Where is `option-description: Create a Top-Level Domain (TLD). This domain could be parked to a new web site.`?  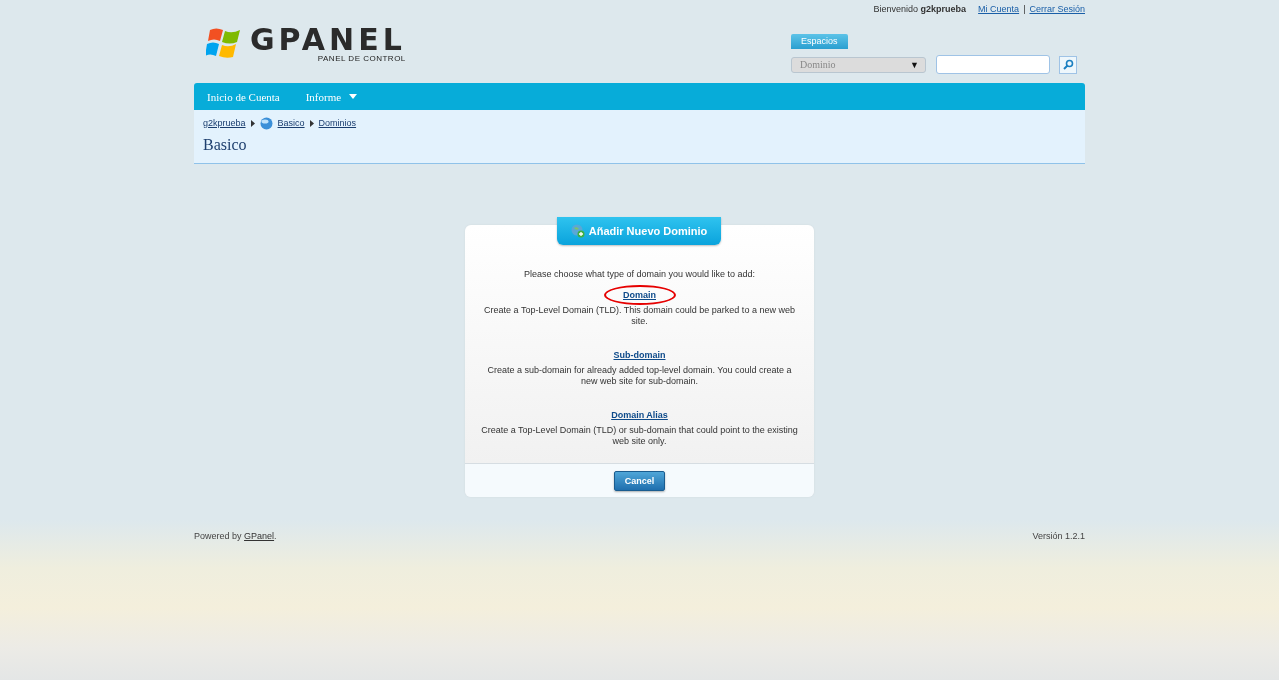 option-description: Create a Top-Level Domain (TLD). This domain could be parked to a new web site. is located at coordinates (639, 316).